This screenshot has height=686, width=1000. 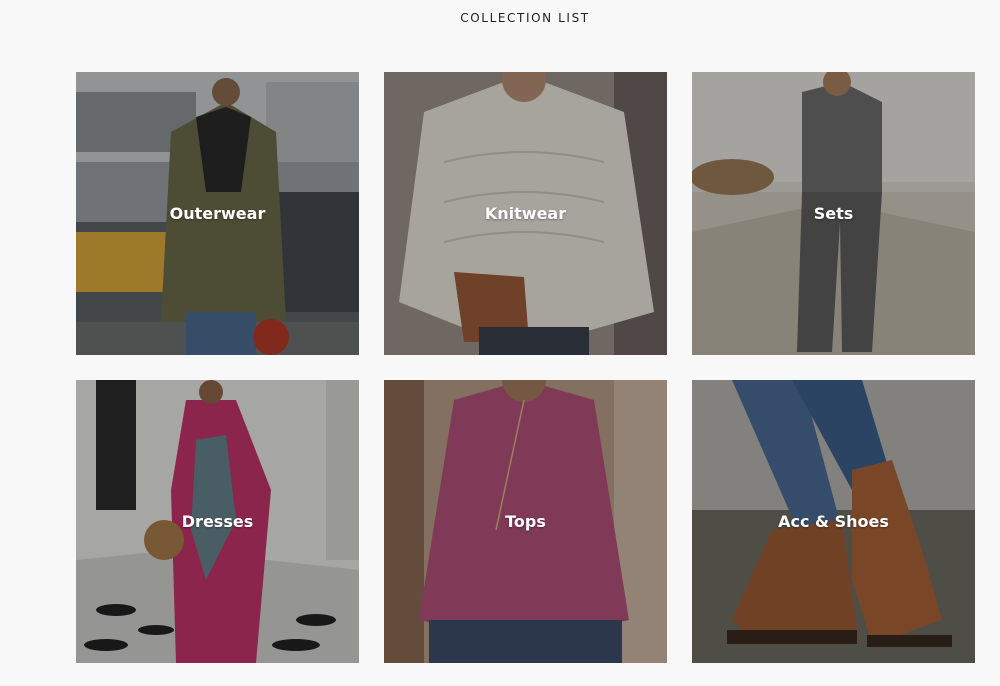 I want to click on collection-card-sets: Sets, so click(x=833, y=213).